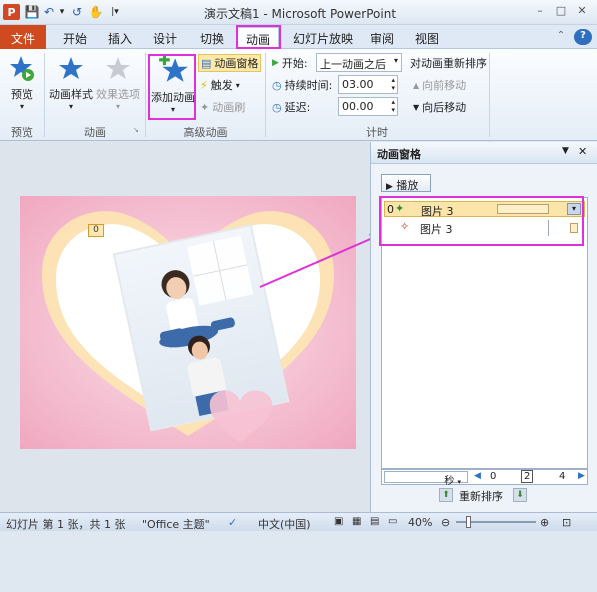 This screenshot has height=592, width=597. Describe the element at coordinates (544, 522) in the screenshot. I see `zoom-in-icon: ⊕` at that location.